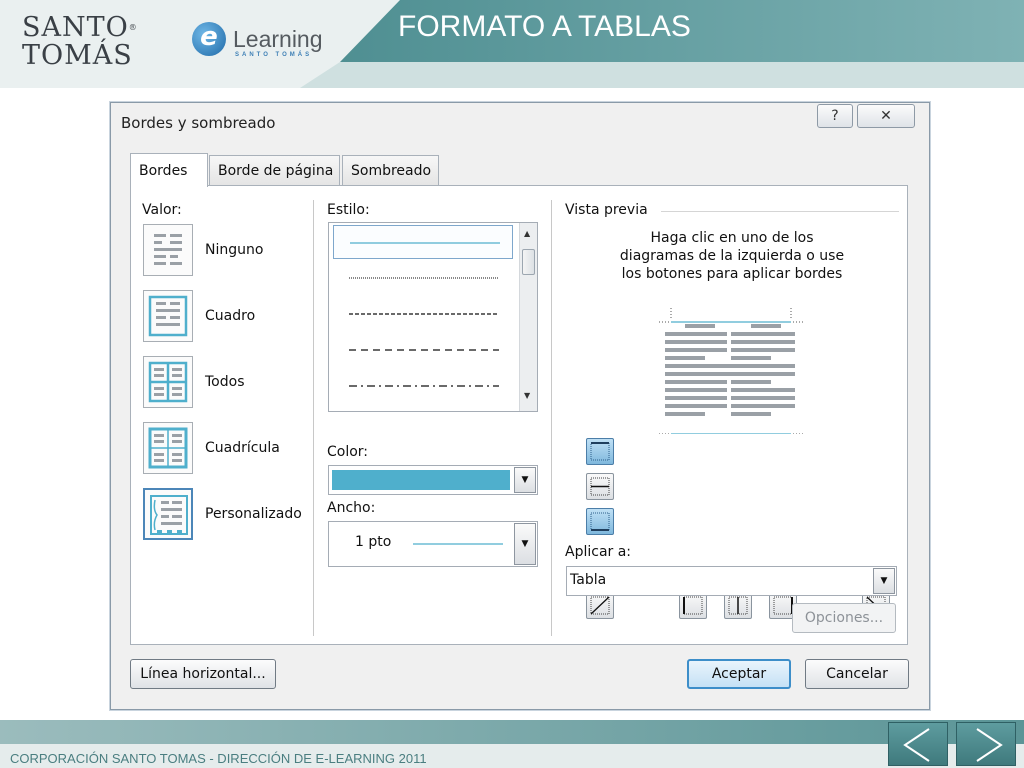 This screenshot has height=768, width=1024. What do you see at coordinates (168, 382) in the screenshot?
I see `border-all-icon` at bounding box center [168, 382].